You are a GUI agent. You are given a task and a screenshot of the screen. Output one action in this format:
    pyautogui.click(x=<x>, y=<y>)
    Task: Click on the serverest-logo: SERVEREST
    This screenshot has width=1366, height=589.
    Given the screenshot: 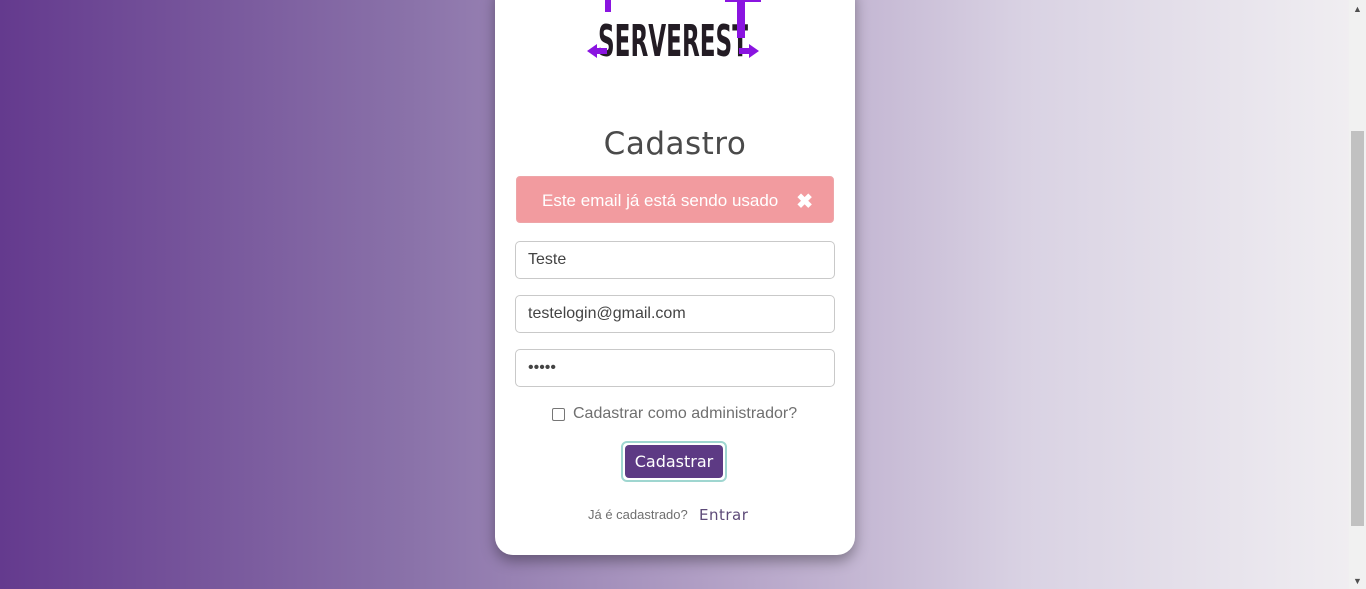 What is the action you would take?
    pyautogui.click(x=674, y=32)
    